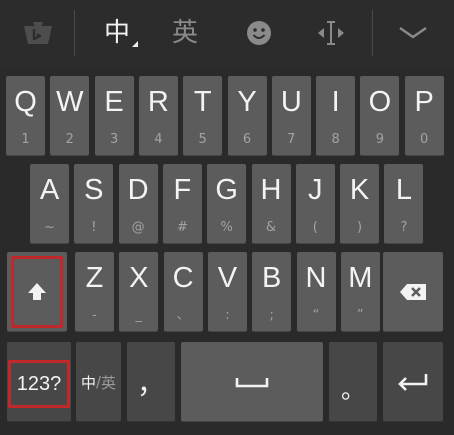 This screenshot has height=435, width=454. Describe the element at coordinates (94, 204) in the screenshot. I see `key-s: S!` at that location.